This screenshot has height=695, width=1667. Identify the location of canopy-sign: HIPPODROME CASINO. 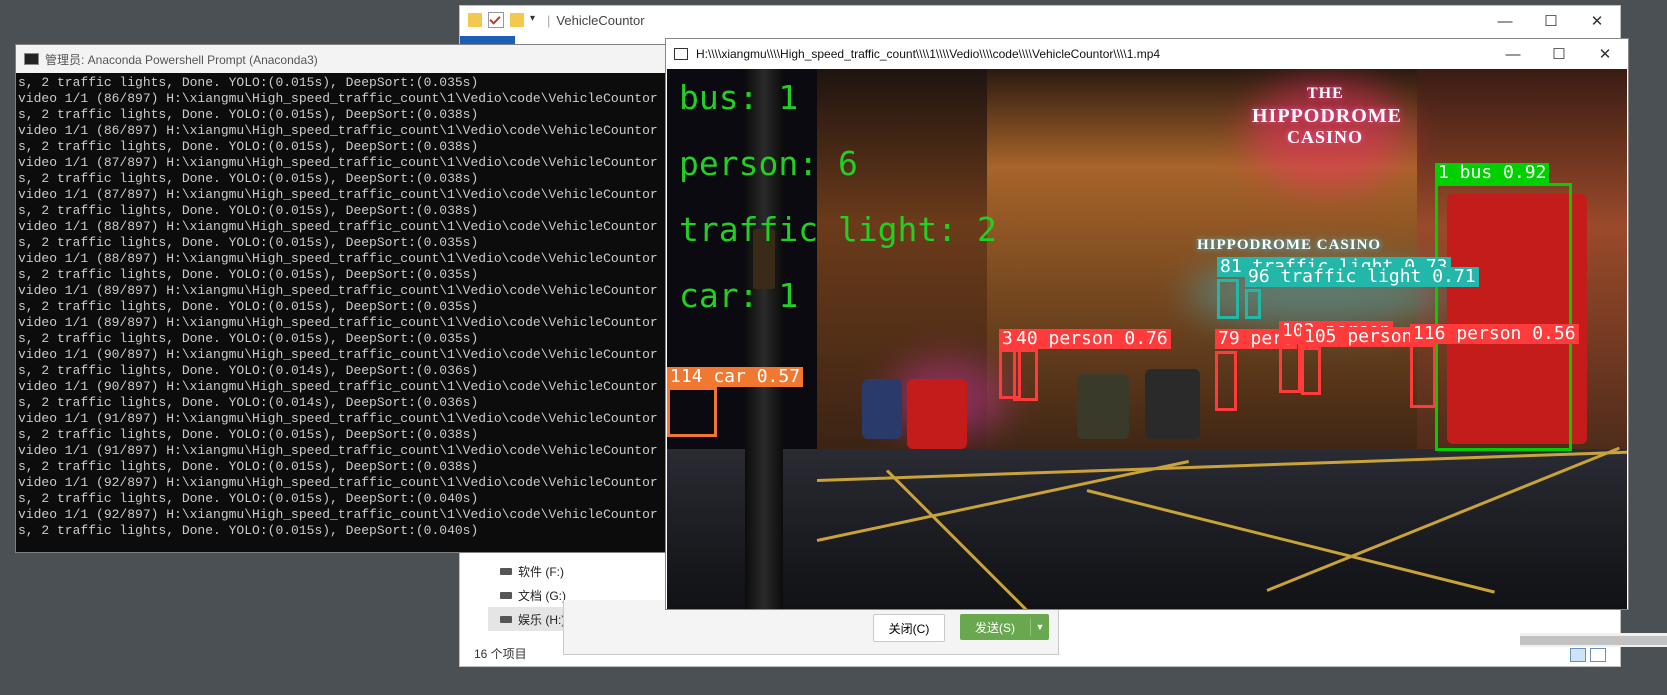
(1289, 245).